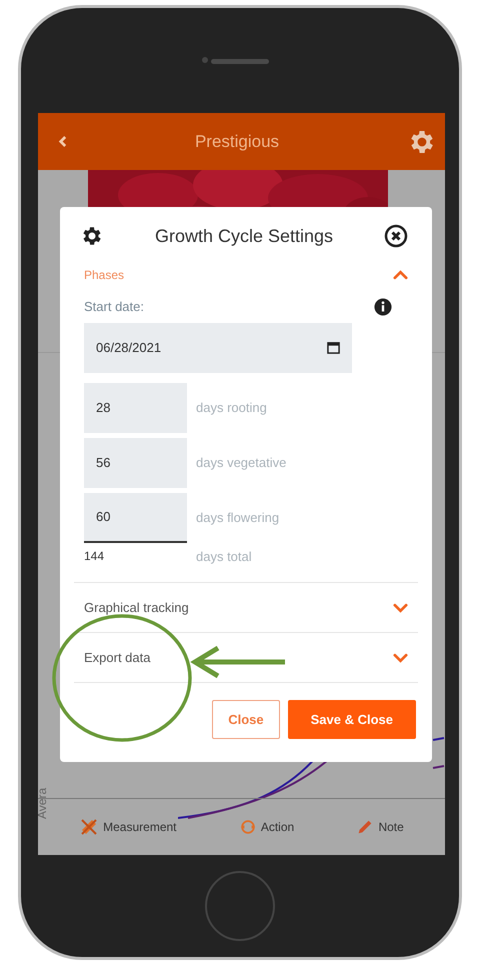 This screenshot has height=963, width=477. What do you see at coordinates (135, 407) in the screenshot?
I see `number-field: 28` at bounding box center [135, 407].